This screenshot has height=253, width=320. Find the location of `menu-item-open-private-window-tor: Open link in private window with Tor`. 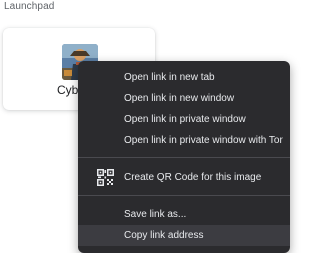

menu-item-open-private-window-tor: Open link in private window with Tor is located at coordinates (184, 140).